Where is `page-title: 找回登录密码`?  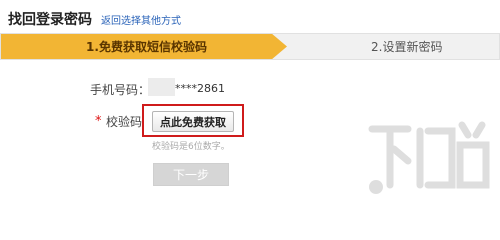 page-title: 找回登录密码 is located at coordinates (50, 20).